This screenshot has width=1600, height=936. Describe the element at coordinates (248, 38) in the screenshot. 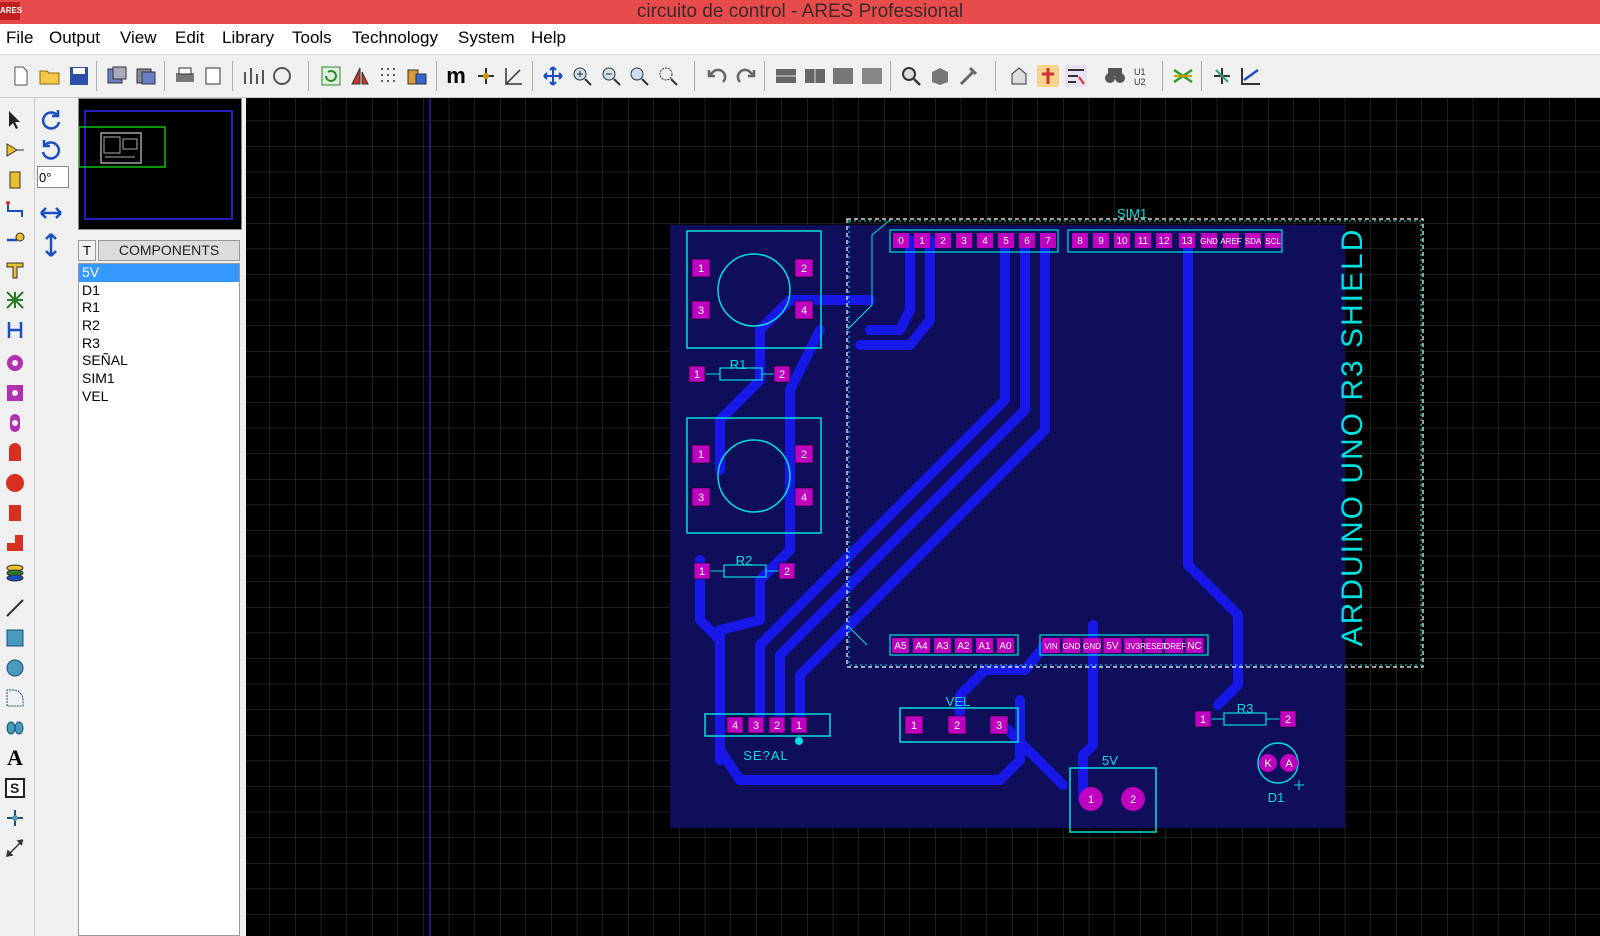

I see `menu-library: Library` at that location.